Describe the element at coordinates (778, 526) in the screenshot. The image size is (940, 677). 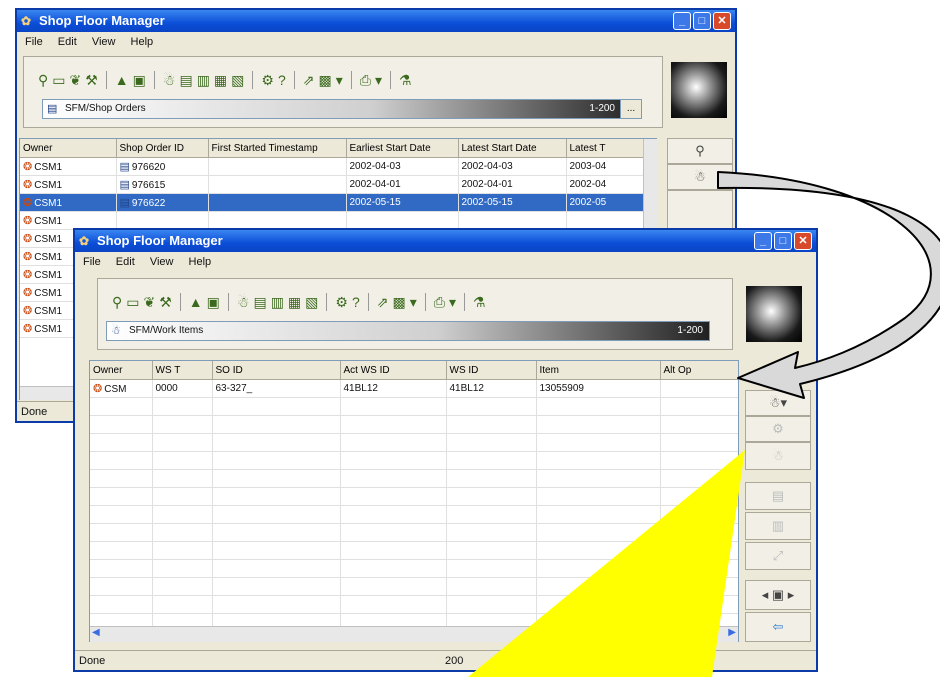
I see `front-table-button: ▥` at that location.